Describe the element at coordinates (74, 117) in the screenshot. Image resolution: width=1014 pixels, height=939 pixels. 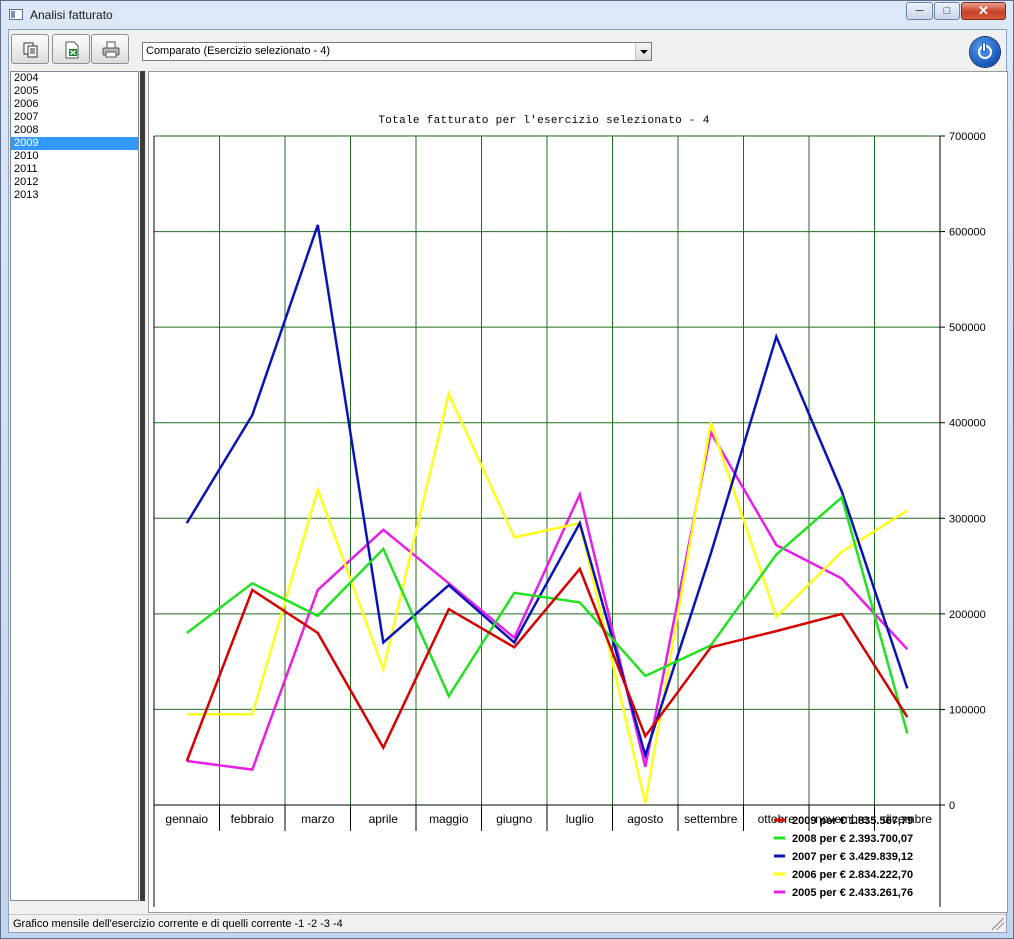
I see `year-item-2007: 2007` at that location.